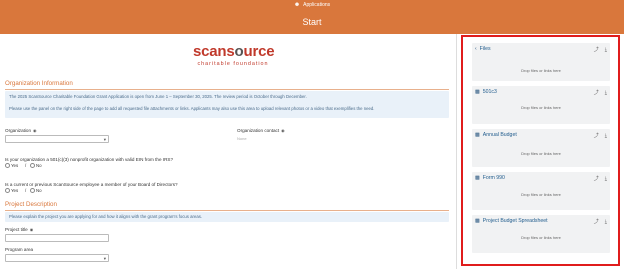 This screenshot has width=624, height=269. I want to click on organization-label: Organization ◉, so click(21, 130).